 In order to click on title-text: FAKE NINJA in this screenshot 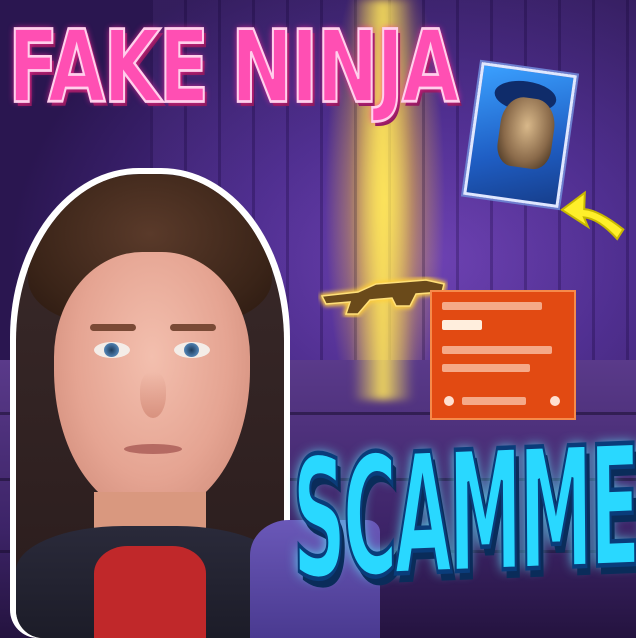, I will do `click(233, 67)`.